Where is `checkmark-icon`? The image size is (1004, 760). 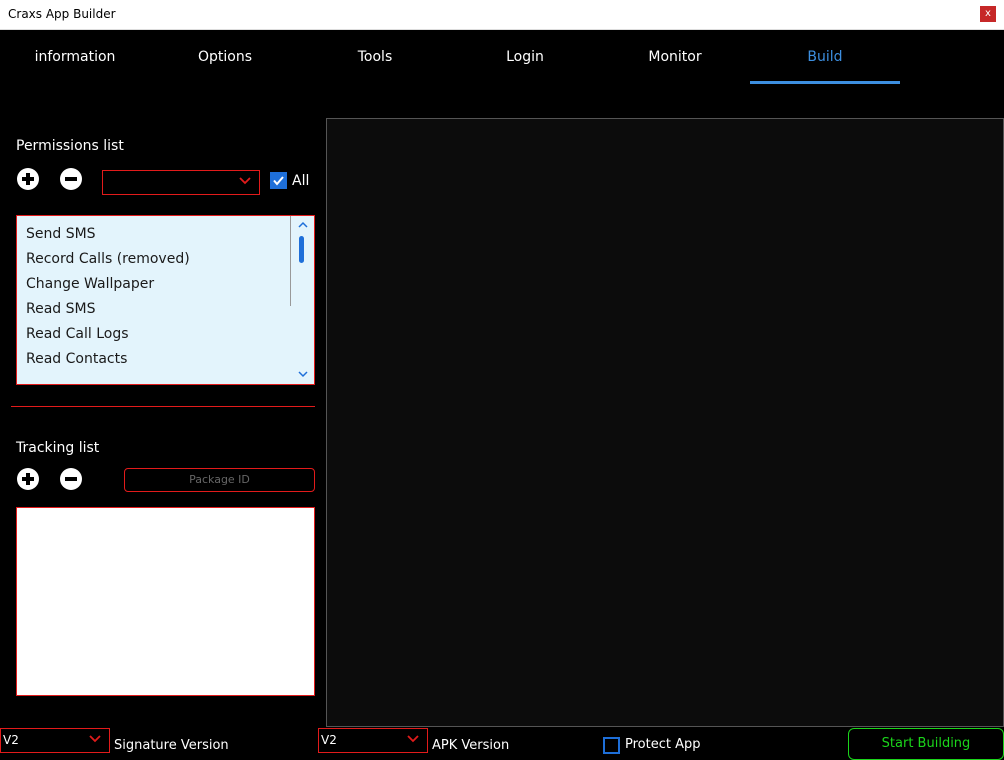 checkmark-icon is located at coordinates (278, 181).